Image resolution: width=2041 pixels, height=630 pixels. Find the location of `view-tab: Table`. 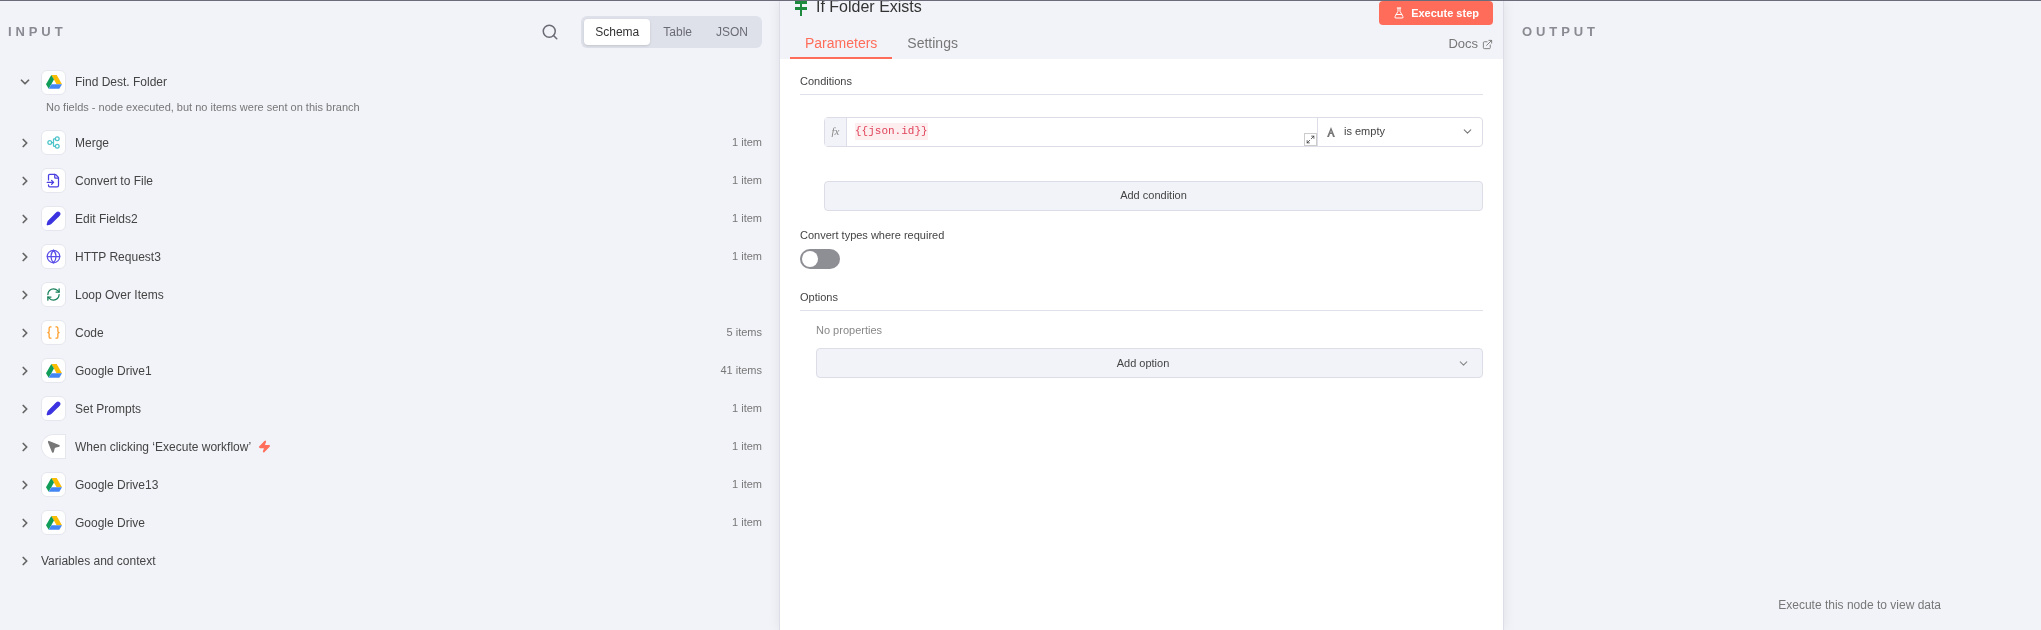

view-tab: Table is located at coordinates (677, 32).